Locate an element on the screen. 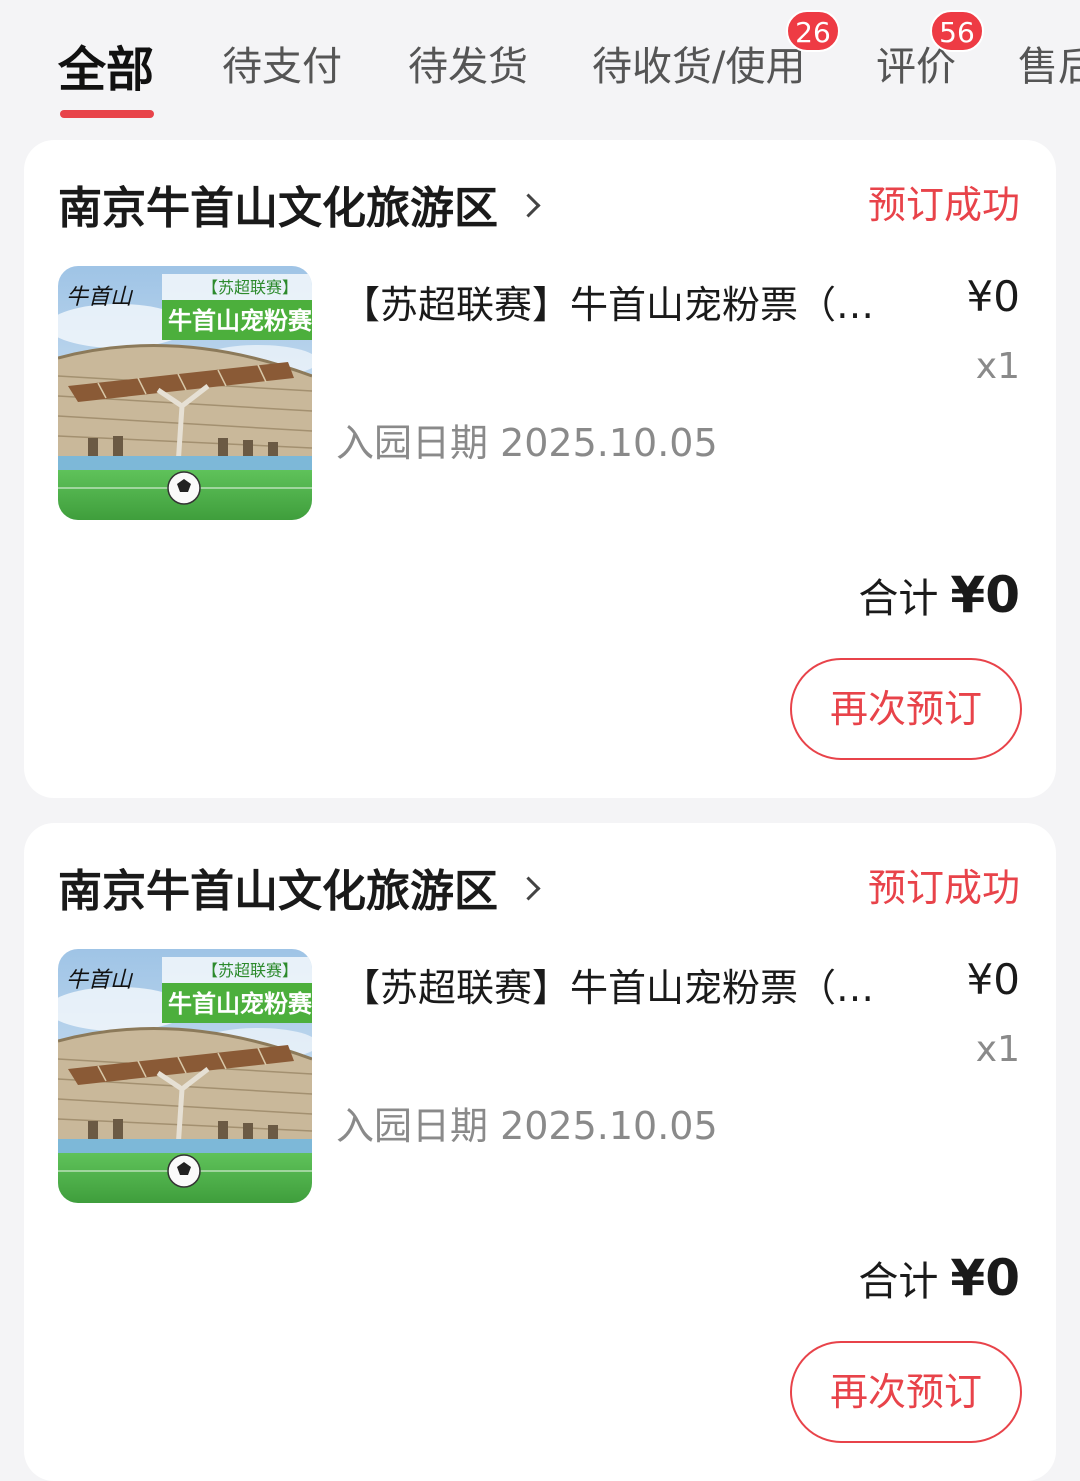  tab-pending-receipt: 待收货/使用 is located at coordinates (698, 63).